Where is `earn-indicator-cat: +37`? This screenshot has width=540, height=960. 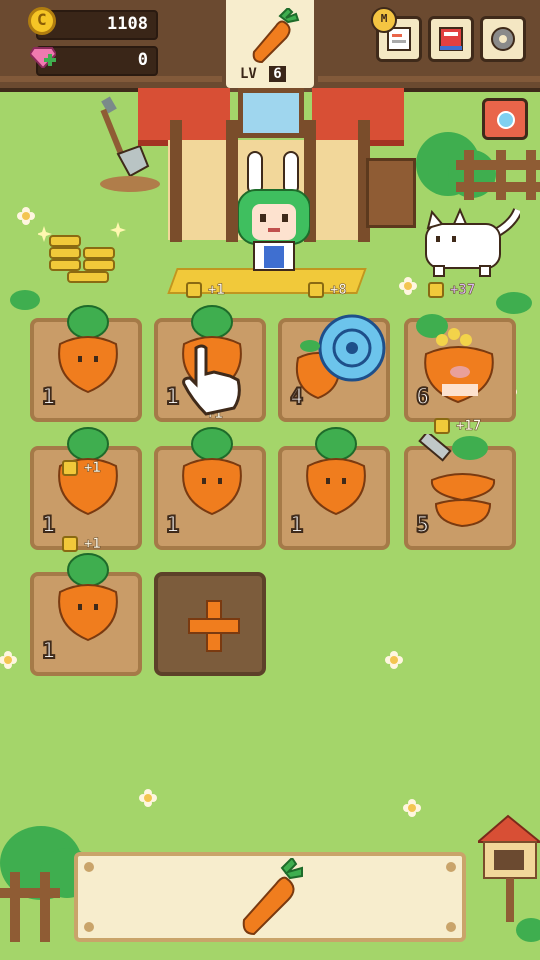 earn-indicator-cat: +37 is located at coordinates (452, 290).